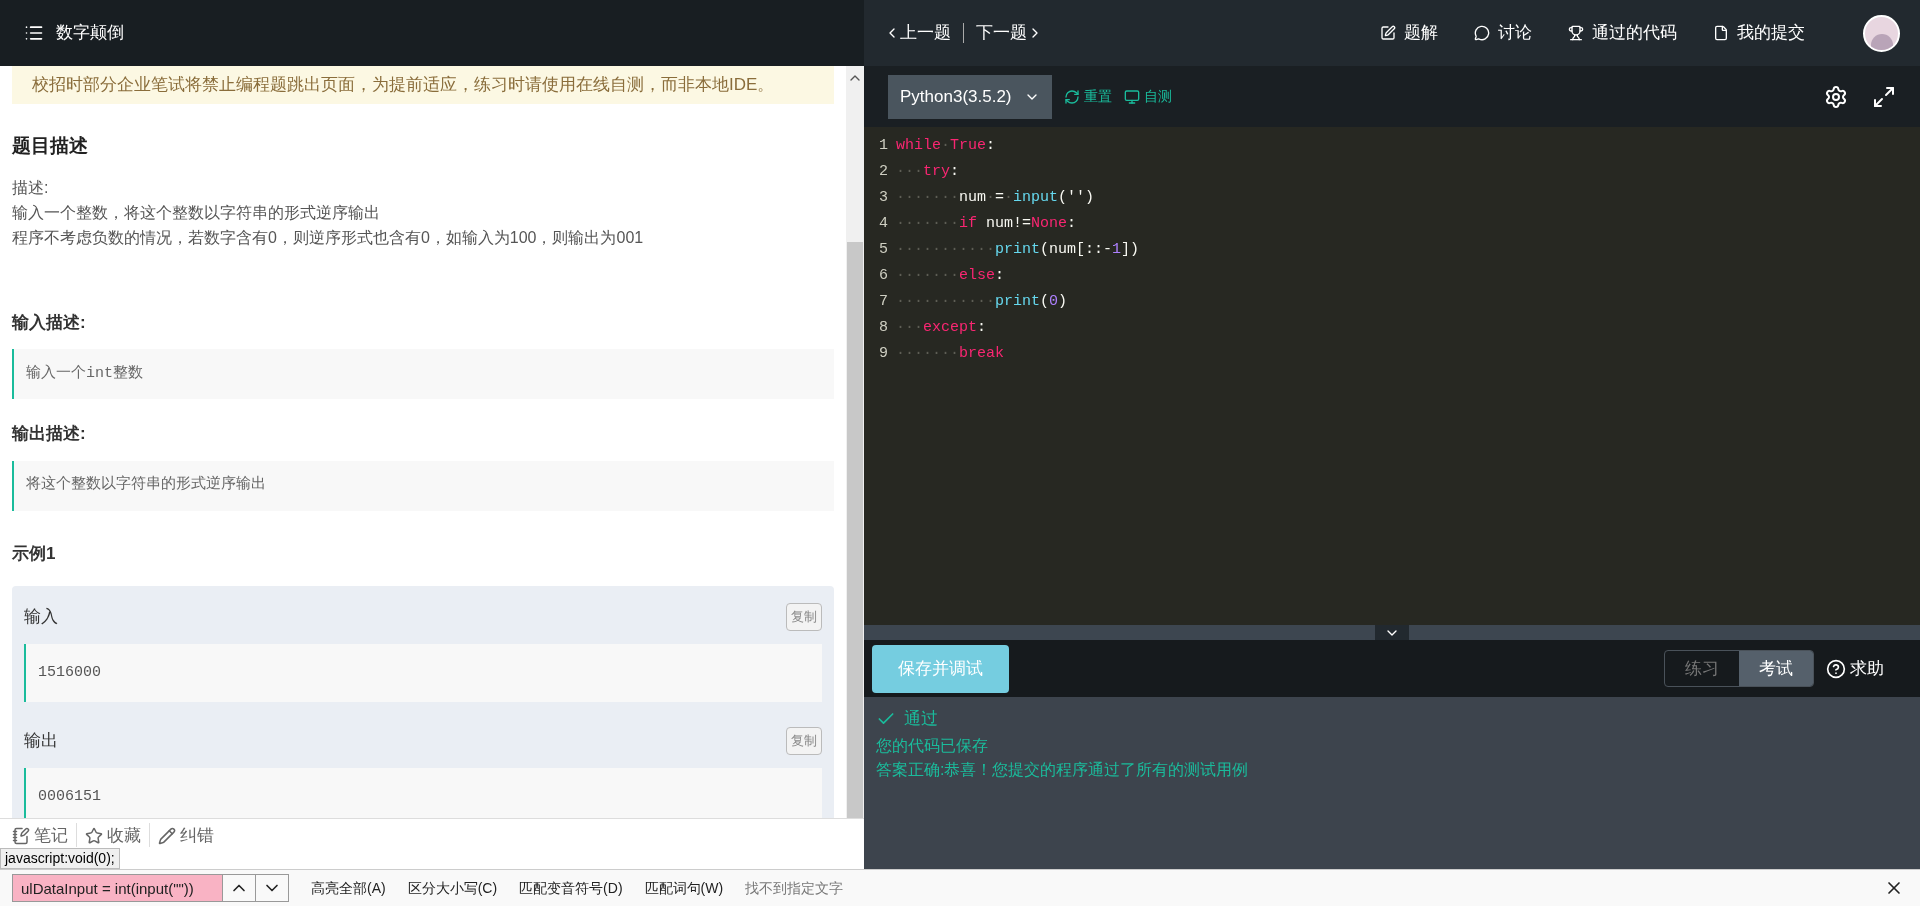 This screenshot has height=906, width=1920. What do you see at coordinates (423, 673) in the screenshot?
I see `example-value: 1516000` at bounding box center [423, 673].